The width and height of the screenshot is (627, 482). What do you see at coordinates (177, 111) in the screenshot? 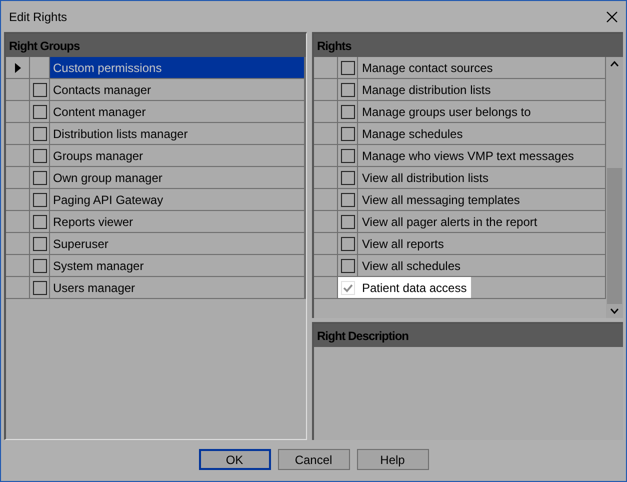
I see `group-name: Content manager` at bounding box center [177, 111].